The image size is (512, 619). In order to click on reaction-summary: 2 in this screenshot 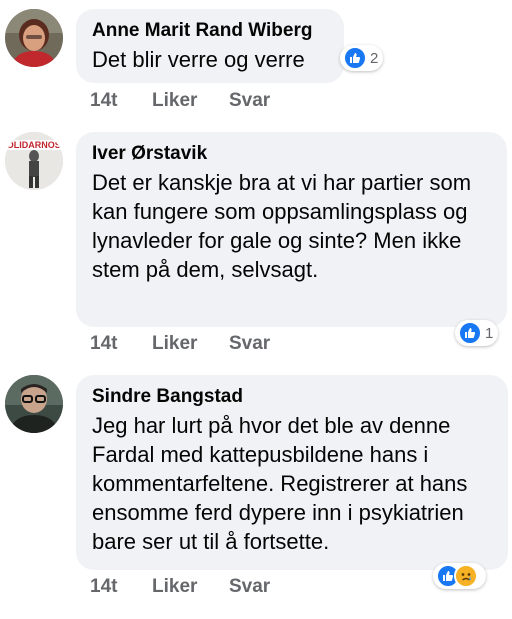, I will do `click(362, 58)`.